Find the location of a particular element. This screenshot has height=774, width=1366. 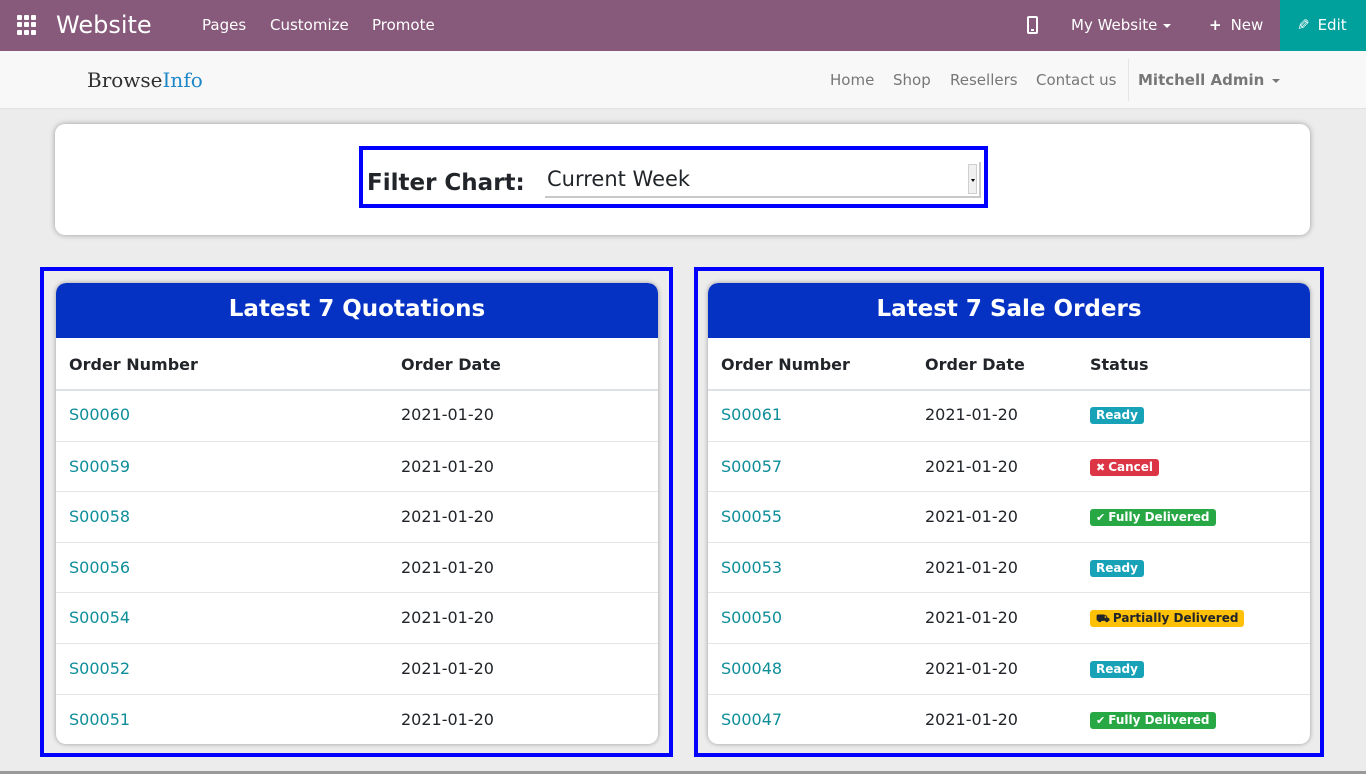

mobile-preview-icon is located at coordinates (1032, 25).